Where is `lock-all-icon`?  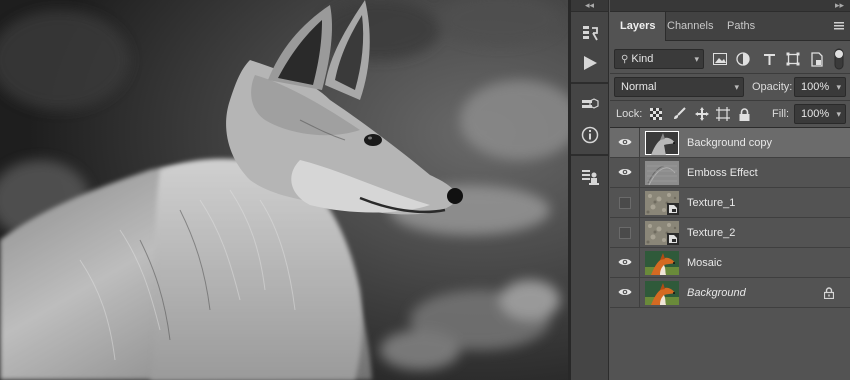 lock-all-icon is located at coordinates (744, 114).